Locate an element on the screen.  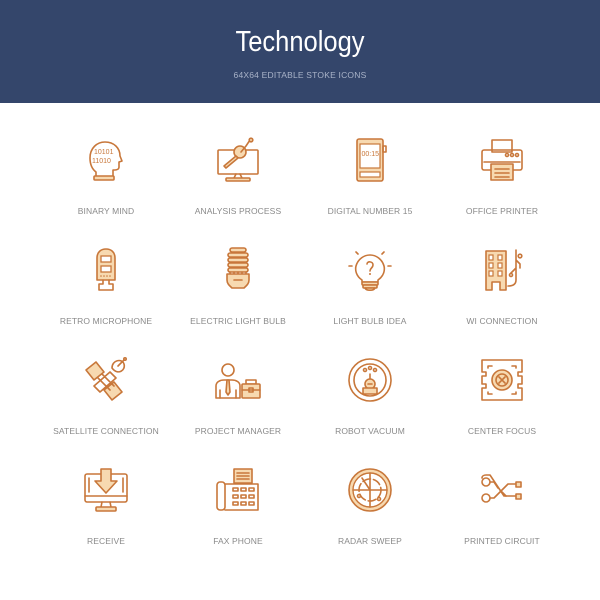
icon-card-binary-mind: 10101 11010 BINARY MIND is located at coordinates (106, 159).